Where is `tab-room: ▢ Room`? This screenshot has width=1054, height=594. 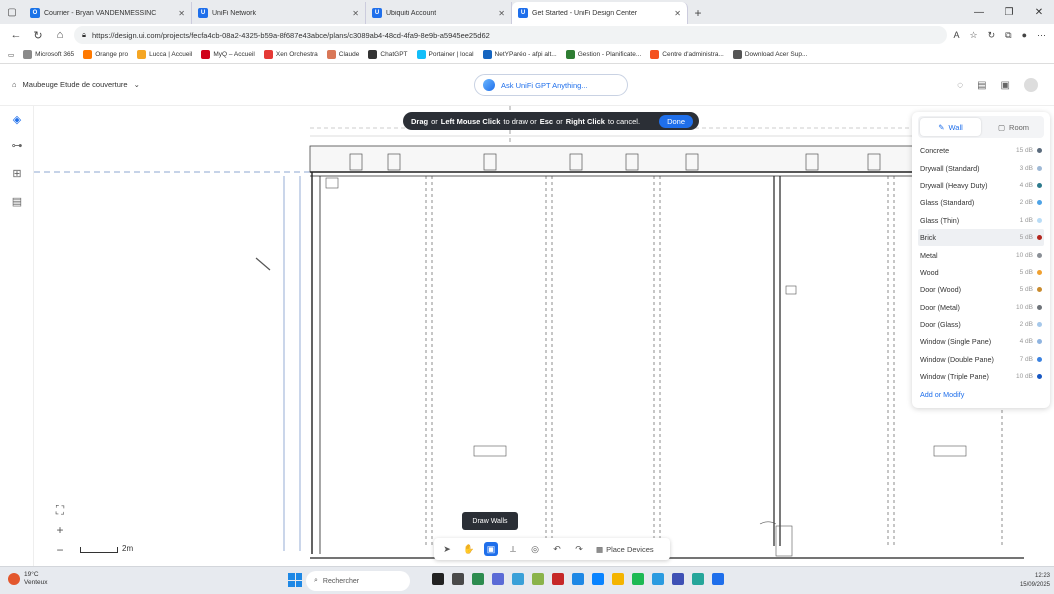
tab-room: ▢ Room is located at coordinates (1013, 127).